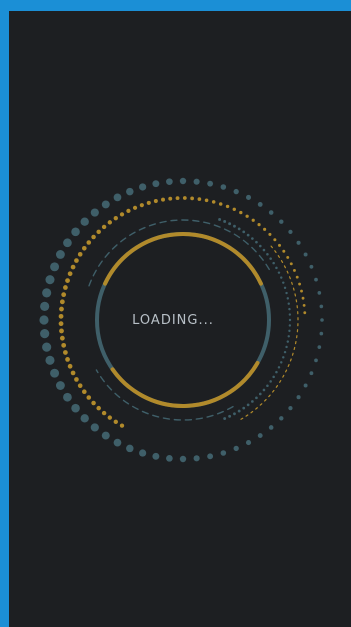 Image resolution: width=351 pixels, height=627 pixels. I want to click on main-gold-top, so click(183, 259).